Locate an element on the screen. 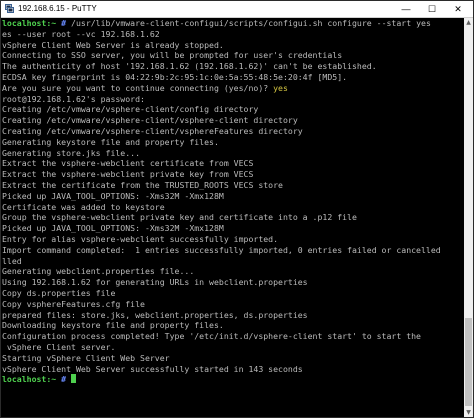 The image size is (474, 418). terminal-text: lled is located at coordinates (12, 260).